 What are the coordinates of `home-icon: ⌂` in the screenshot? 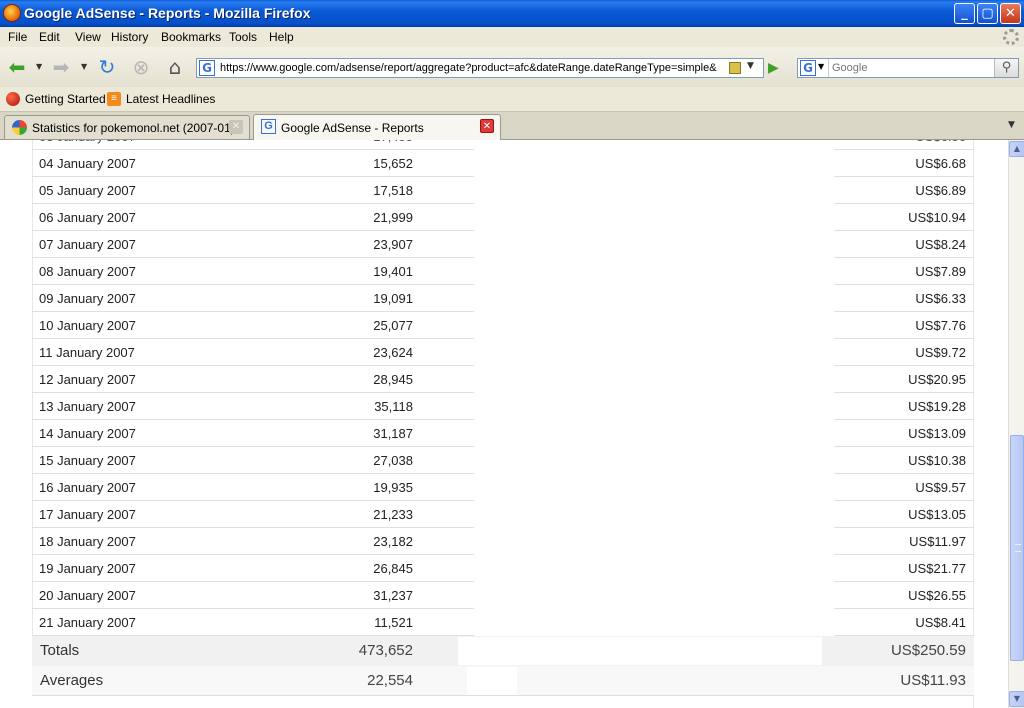 It's located at (175, 67).